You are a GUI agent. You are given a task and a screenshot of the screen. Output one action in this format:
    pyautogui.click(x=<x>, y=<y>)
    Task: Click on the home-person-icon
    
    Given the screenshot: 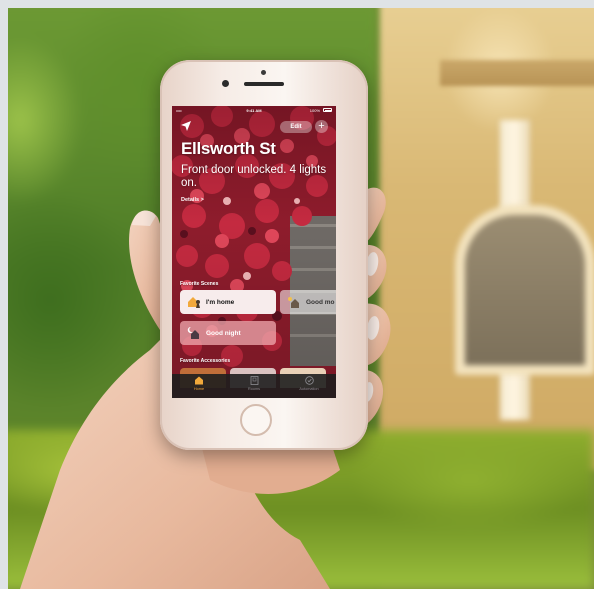 What is the action you would take?
    pyautogui.click(x=194, y=302)
    